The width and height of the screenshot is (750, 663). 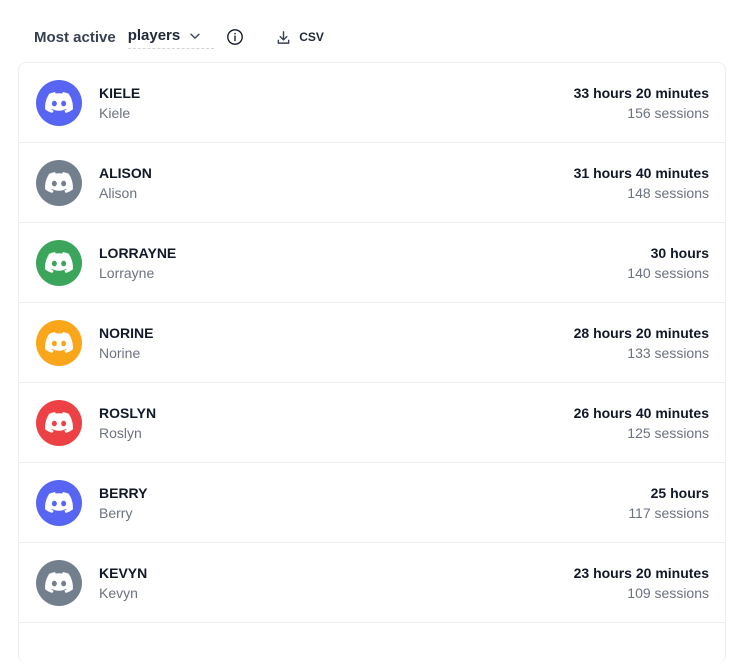 What do you see at coordinates (641, 332) in the screenshot?
I see `play-duration: 28 hours 20 minutes` at bounding box center [641, 332].